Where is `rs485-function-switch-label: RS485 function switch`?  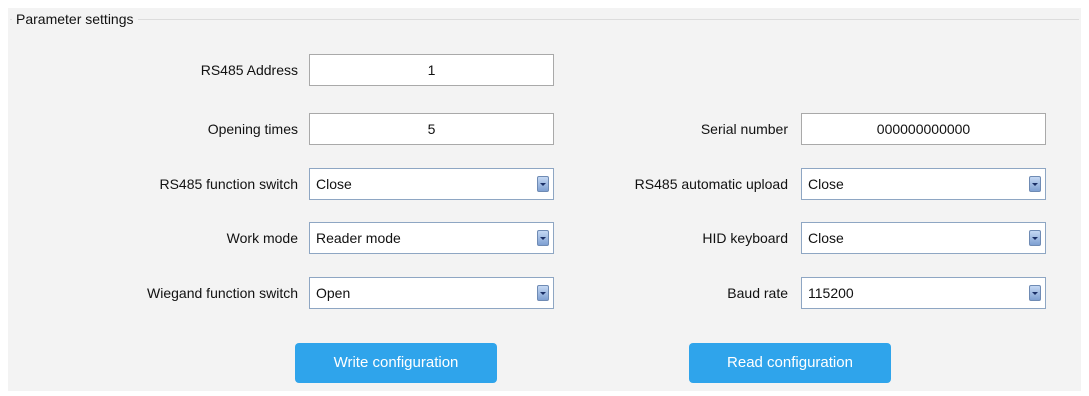 rs485-function-switch-label: RS485 function switch is located at coordinates (228, 184).